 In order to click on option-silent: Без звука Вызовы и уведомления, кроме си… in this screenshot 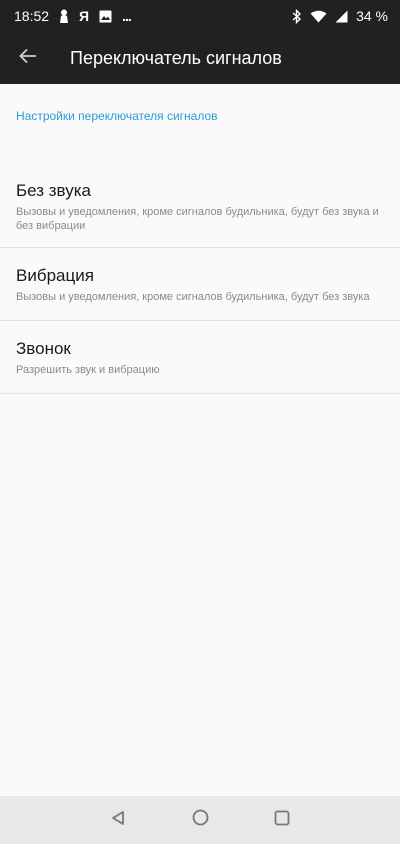, I will do `click(200, 190)`.